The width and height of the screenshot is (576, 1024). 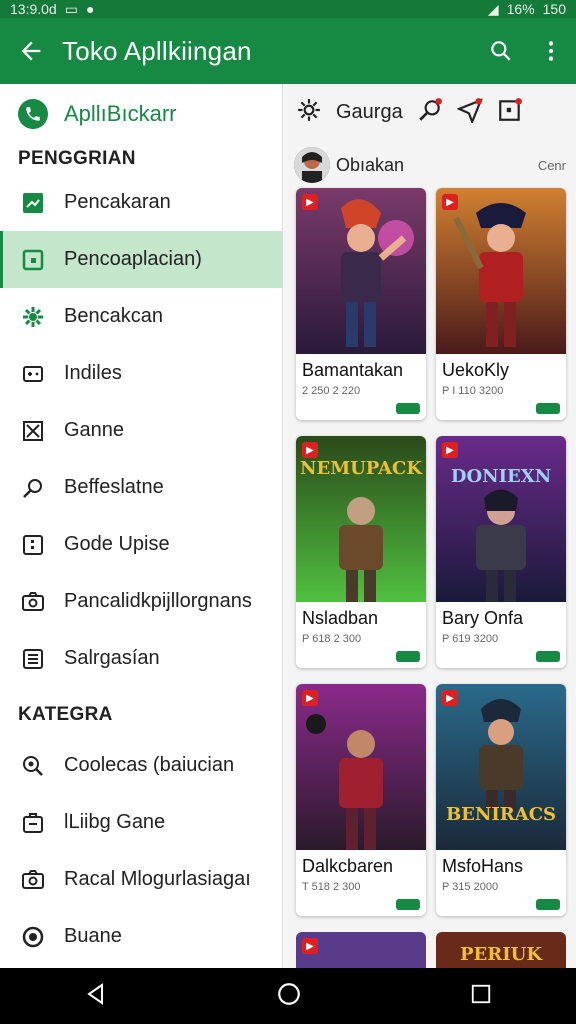 I want to click on drawer-item-3: Bencakcan, so click(x=141, y=316).